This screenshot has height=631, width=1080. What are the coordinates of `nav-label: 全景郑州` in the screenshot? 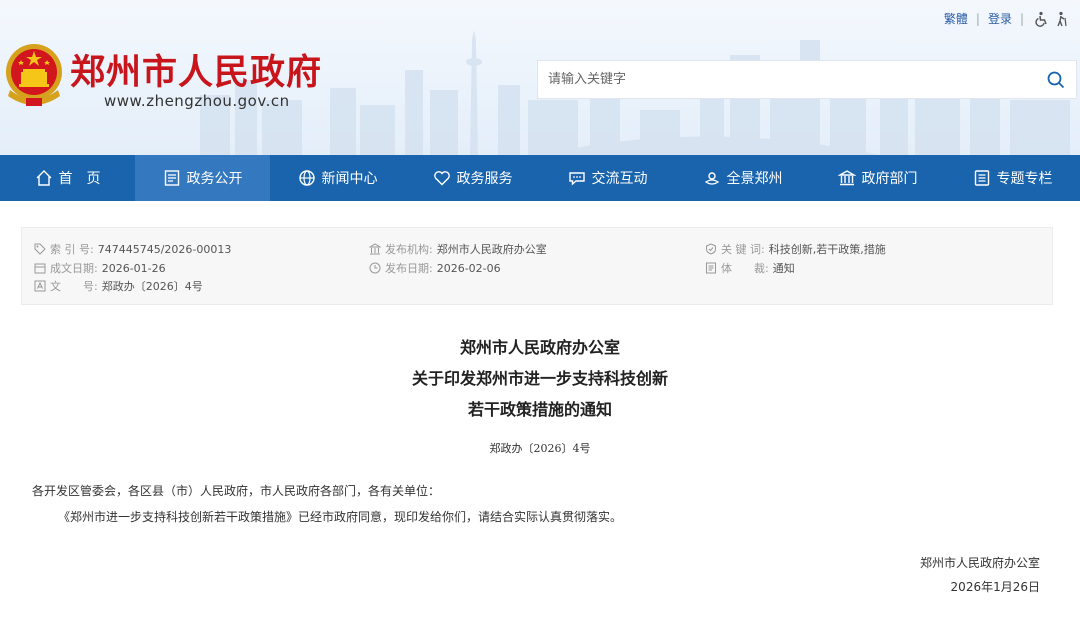 It's located at (754, 179).